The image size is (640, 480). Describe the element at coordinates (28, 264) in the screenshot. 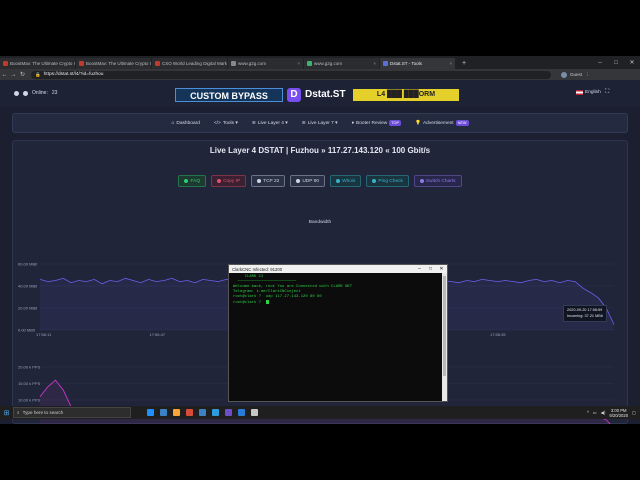

I see `y-tick-label: 60.00 MBit` at that location.